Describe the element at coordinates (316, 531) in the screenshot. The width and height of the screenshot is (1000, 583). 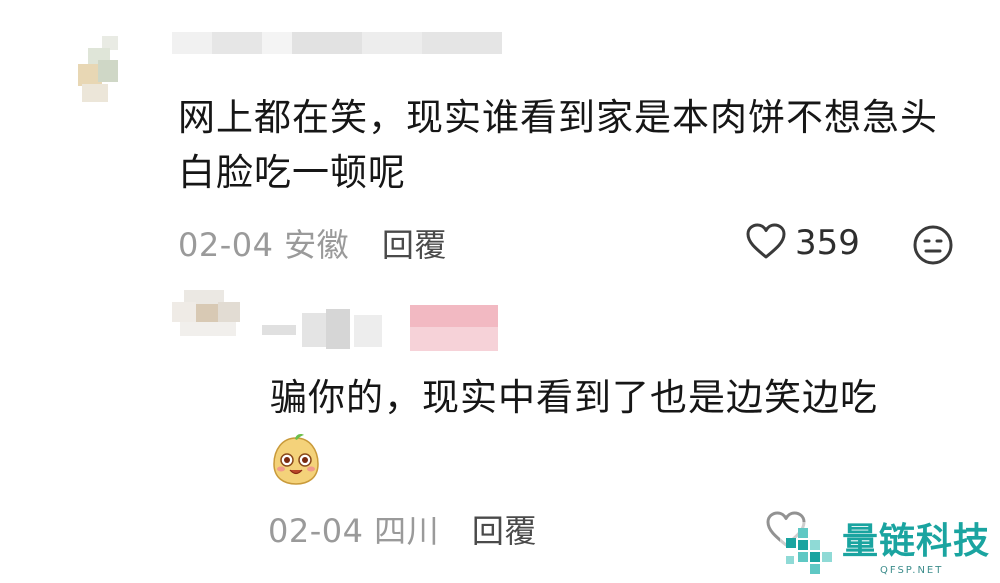
I see `reply-date: 02-04` at that location.